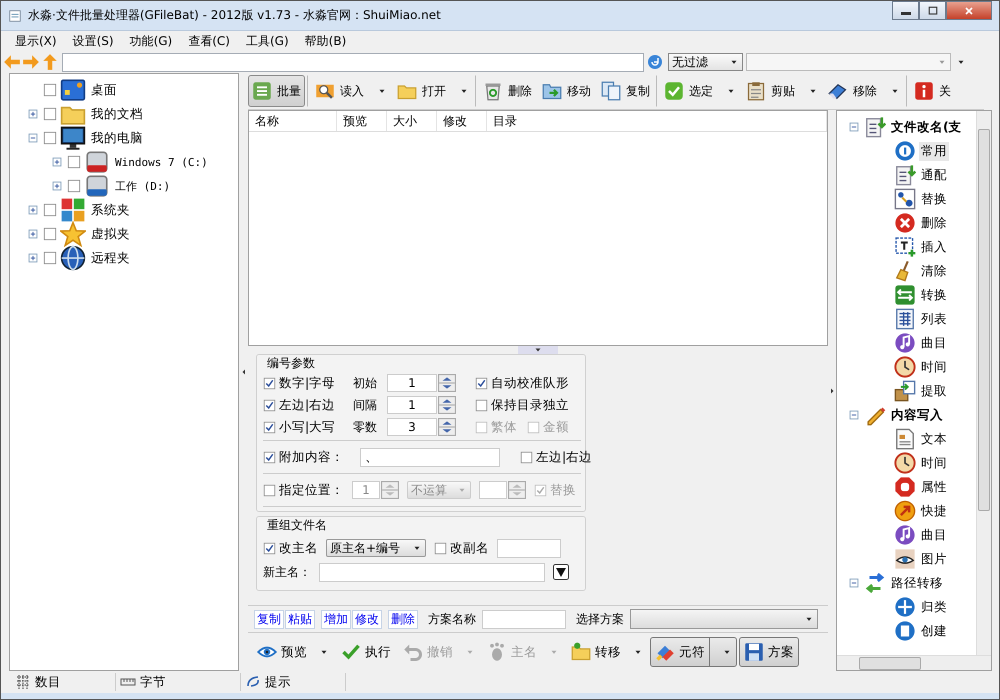  Describe the element at coordinates (782, 91) in the screenshot. I see `toolbar-button: 剪贴` at that location.